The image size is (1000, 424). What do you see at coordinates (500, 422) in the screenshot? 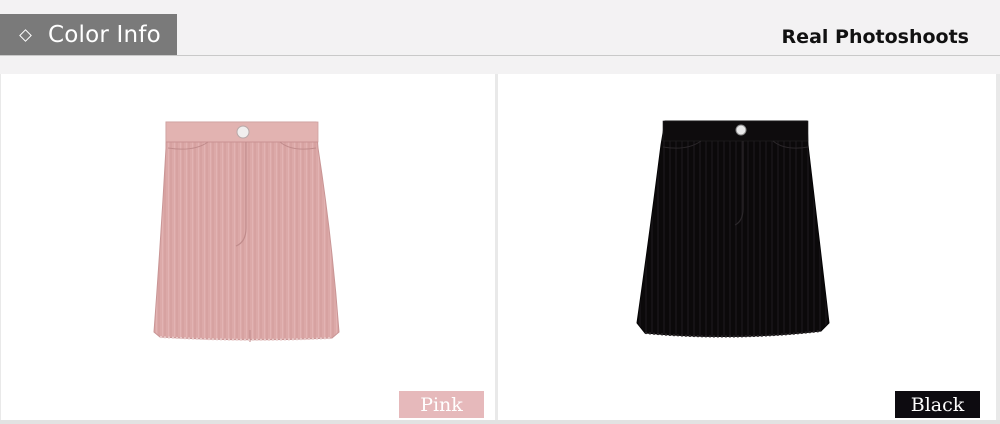
I see `bottom-divider` at bounding box center [500, 422].